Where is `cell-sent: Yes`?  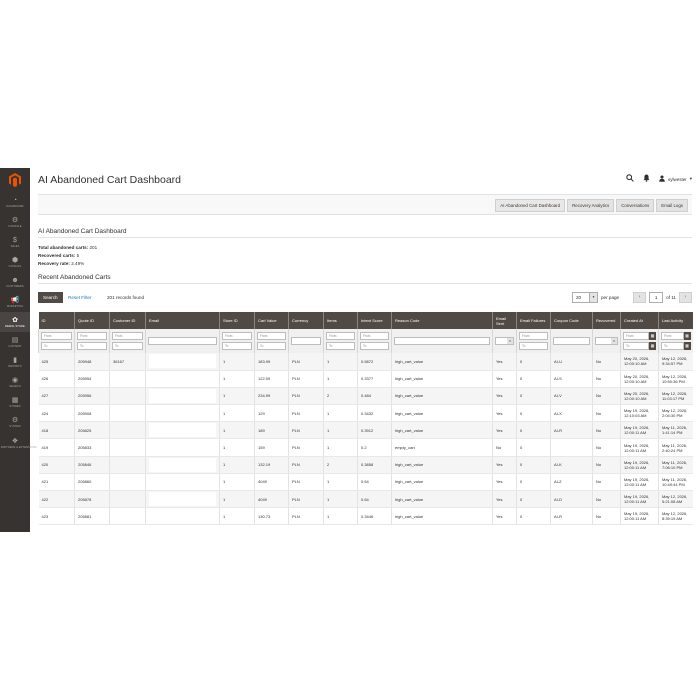 cell-sent: Yes is located at coordinates (504, 482).